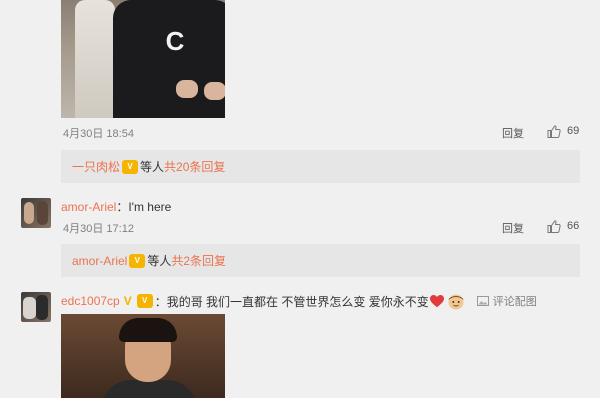 The width and height of the screenshot is (600, 398). I want to click on subreply-count-link: 共2条回复, so click(198, 260).